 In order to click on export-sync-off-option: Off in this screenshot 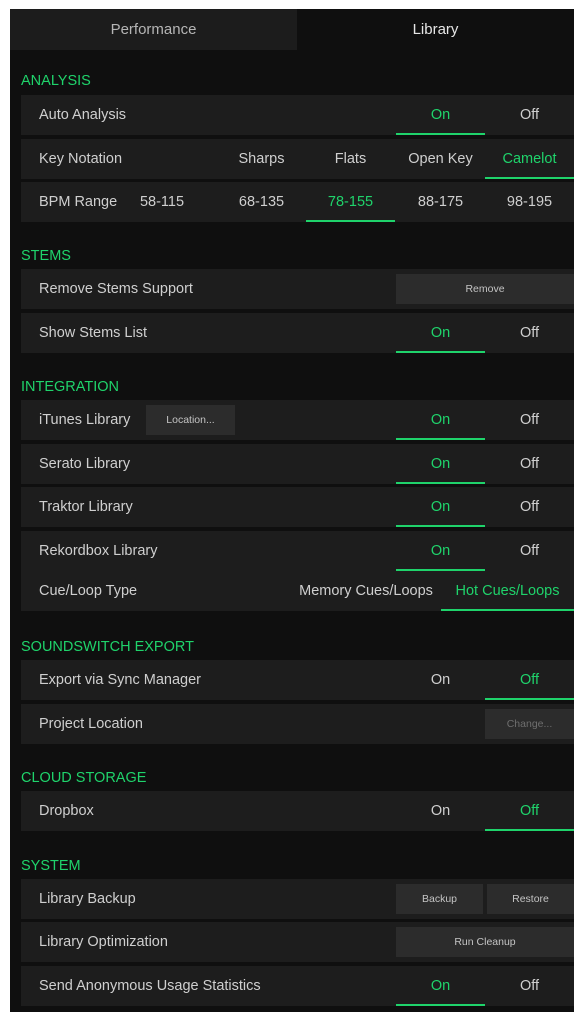, I will do `click(529, 680)`.